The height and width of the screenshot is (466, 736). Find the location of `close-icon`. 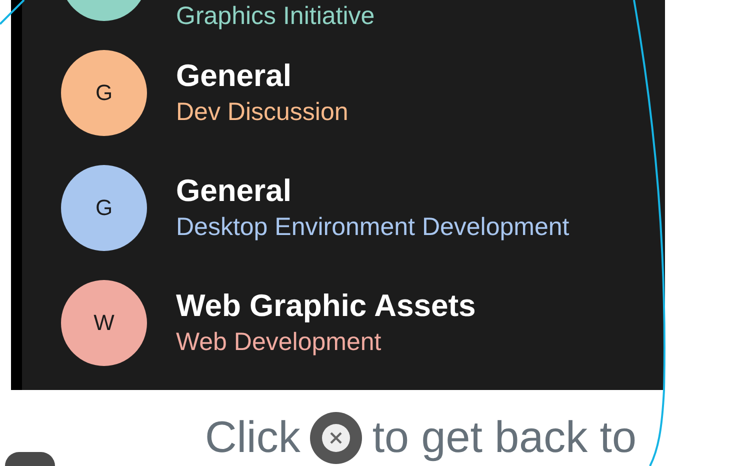

close-icon is located at coordinates (336, 438).